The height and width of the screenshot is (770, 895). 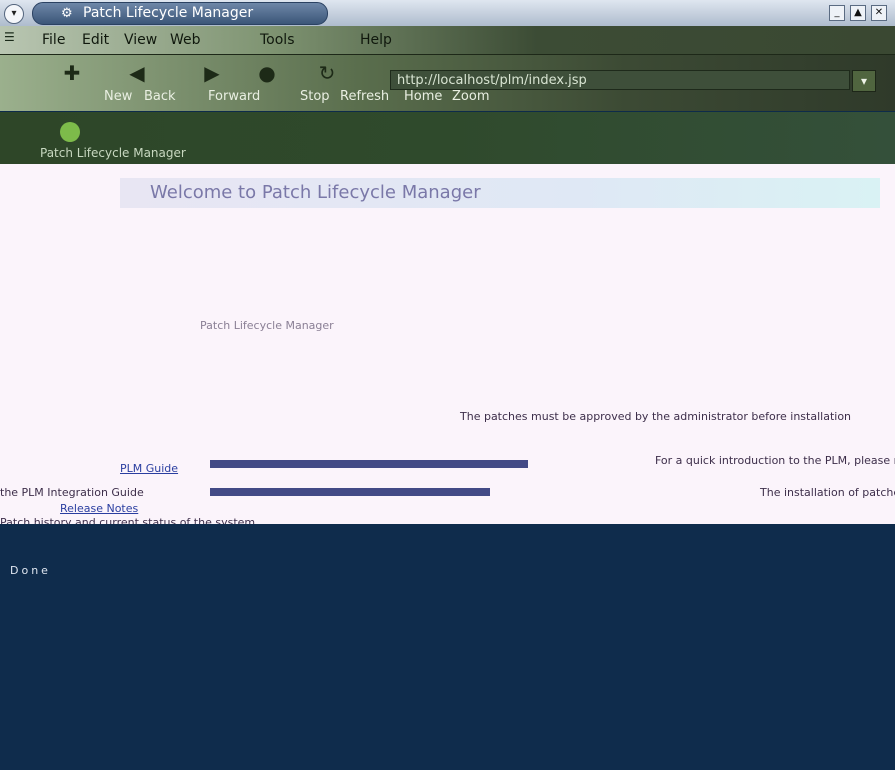 I want to click on window-titlebar: ▾ ⚙ Patch Lifecycle Manager _ ▲ ✕, so click(x=447, y=13).